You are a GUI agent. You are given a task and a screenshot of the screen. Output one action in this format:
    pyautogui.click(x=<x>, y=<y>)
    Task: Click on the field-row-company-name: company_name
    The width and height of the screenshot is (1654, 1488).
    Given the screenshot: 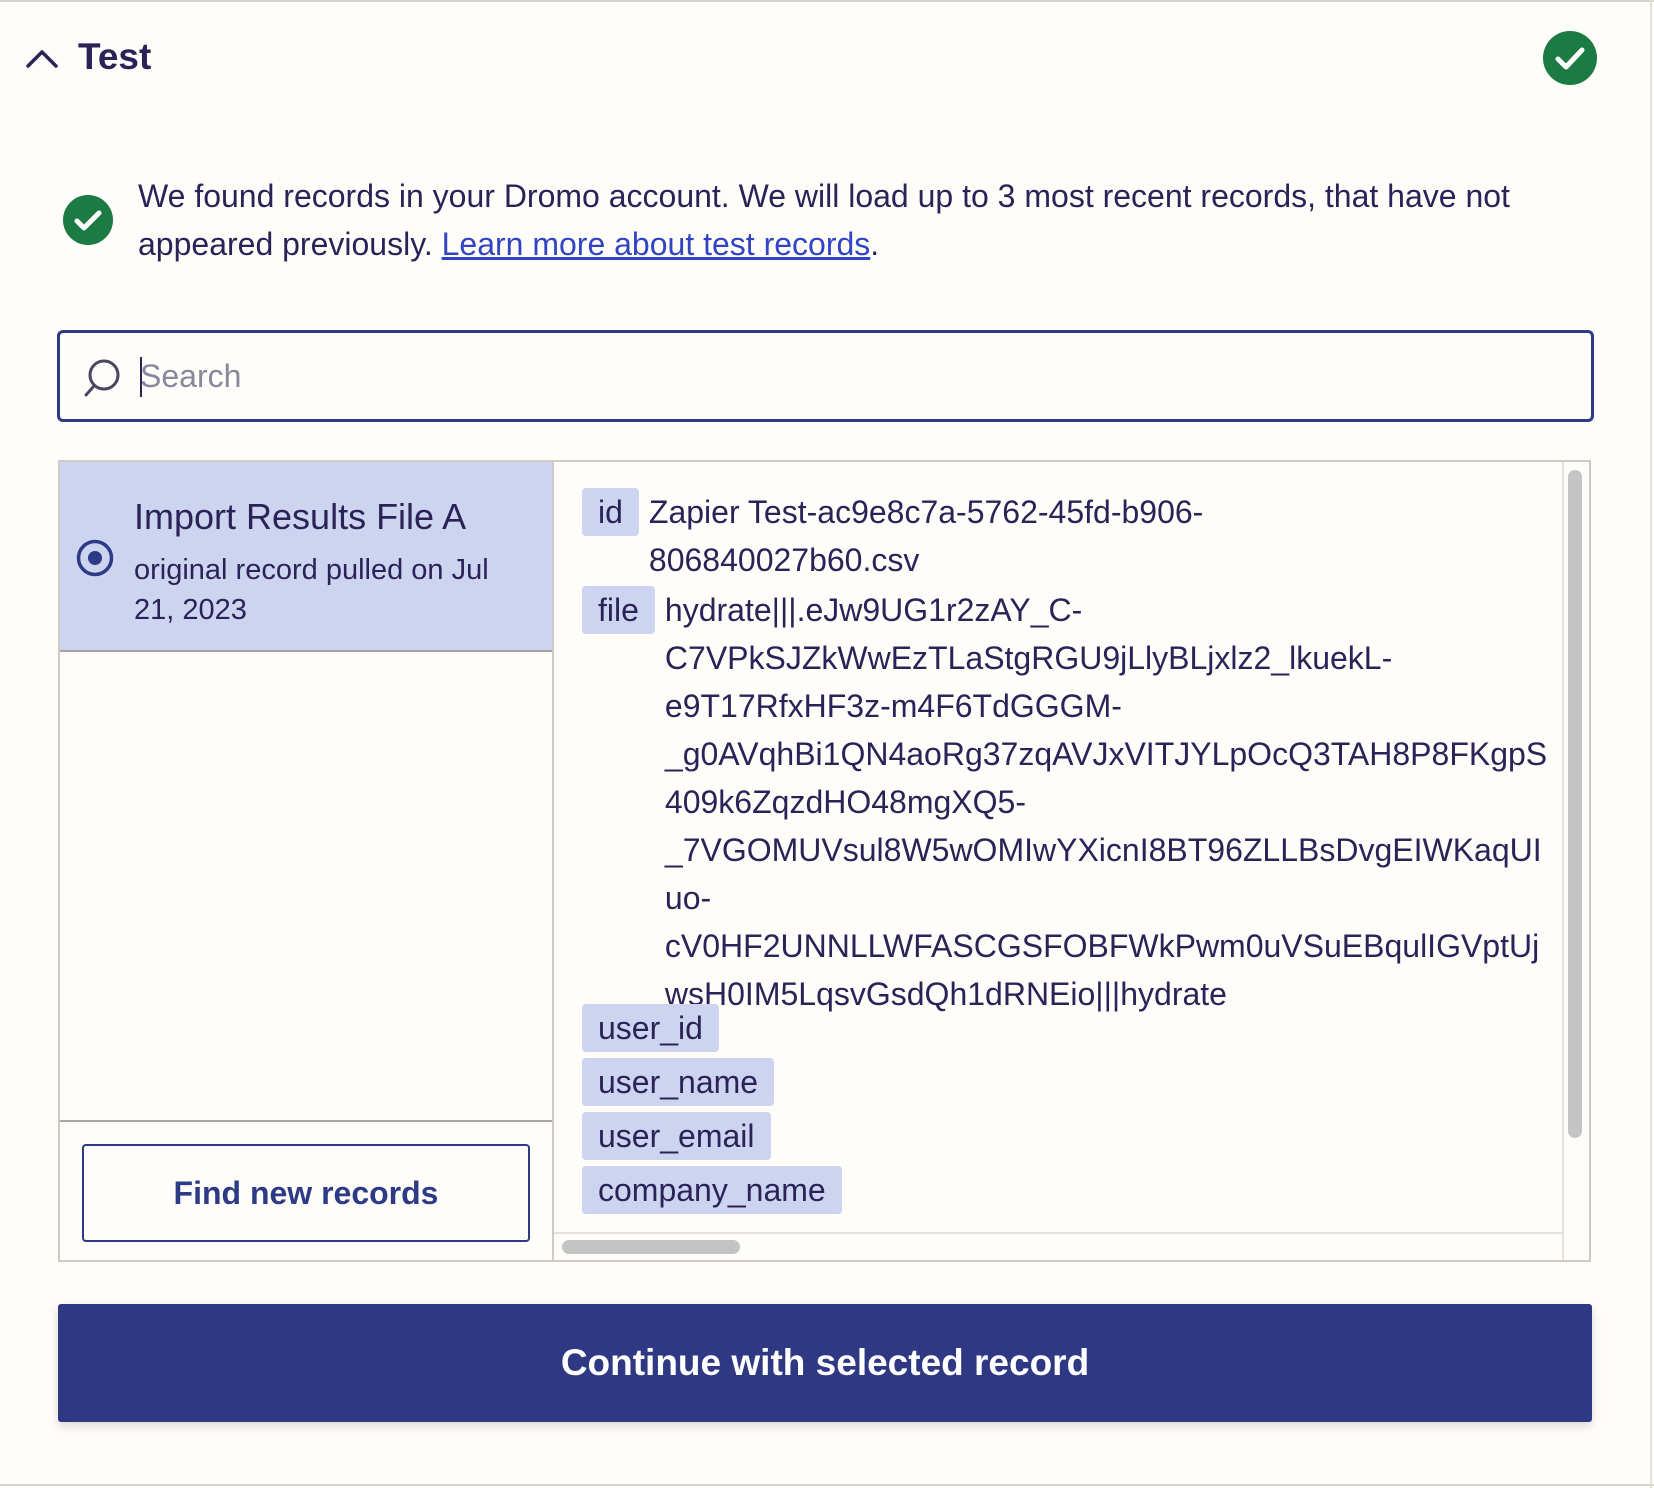 What is the action you would take?
    pyautogui.click(x=712, y=1190)
    